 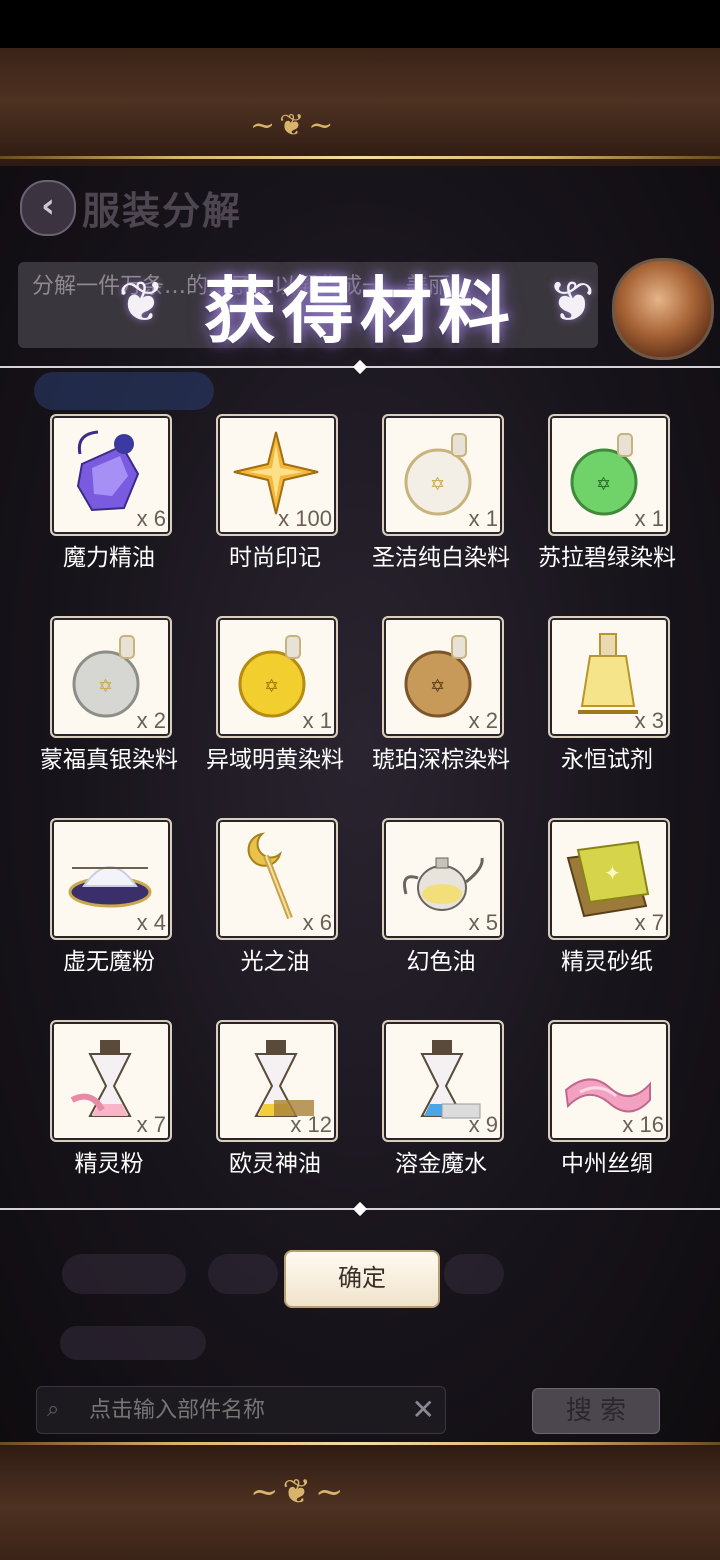 What do you see at coordinates (649, 720) in the screenshot?
I see `item-quantity: x 3` at bounding box center [649, 720].